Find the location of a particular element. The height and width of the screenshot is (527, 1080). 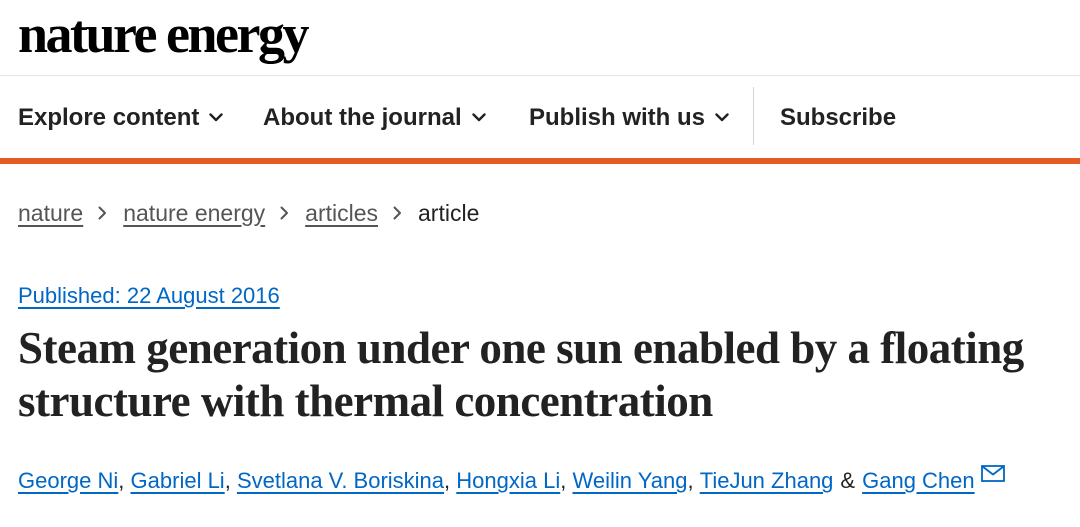

nav-publish-with-us: Publish with us is located at coordinates (629, 117).